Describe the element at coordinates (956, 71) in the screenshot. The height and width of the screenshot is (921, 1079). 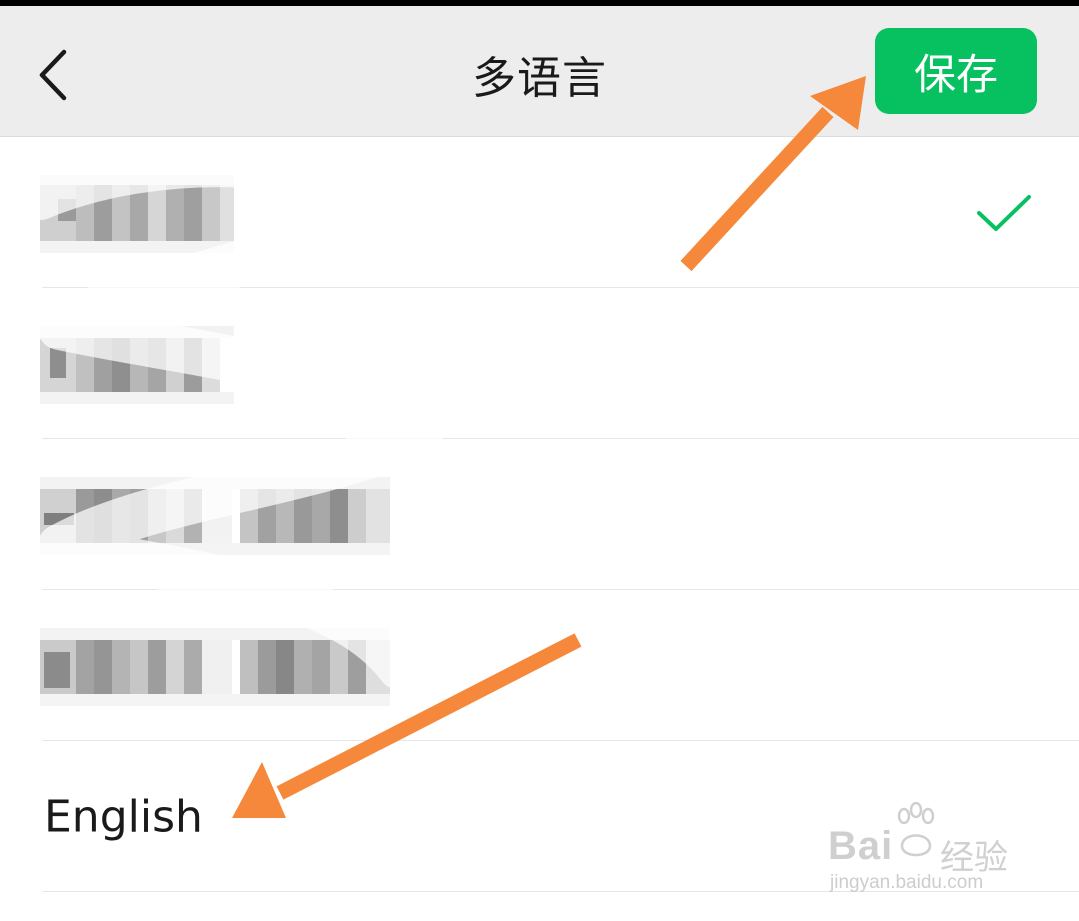
I see `save-button: 保存` at that location.